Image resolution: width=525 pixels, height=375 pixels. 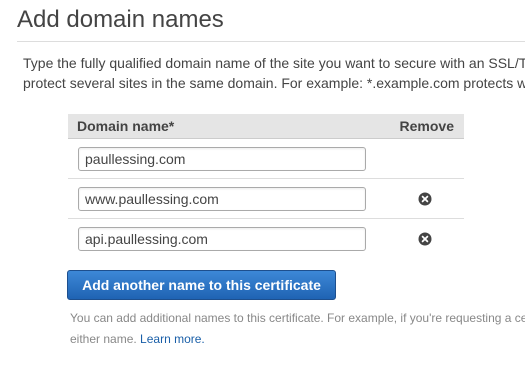 What do you see at coordinates (266, 126) in the screenshot?
I see `table-header: Domain name* Remove` at bounding box center [266, 126].